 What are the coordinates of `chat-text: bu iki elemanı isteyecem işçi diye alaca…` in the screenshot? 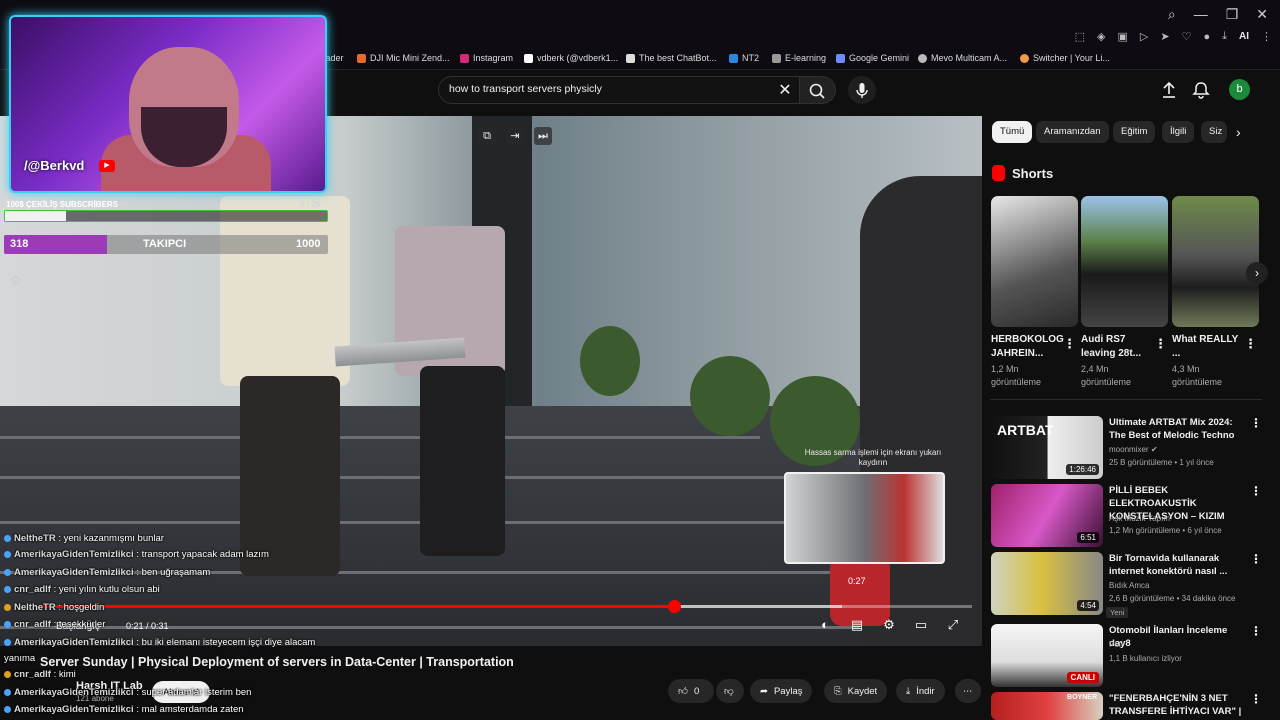 It's located at (228, 642).